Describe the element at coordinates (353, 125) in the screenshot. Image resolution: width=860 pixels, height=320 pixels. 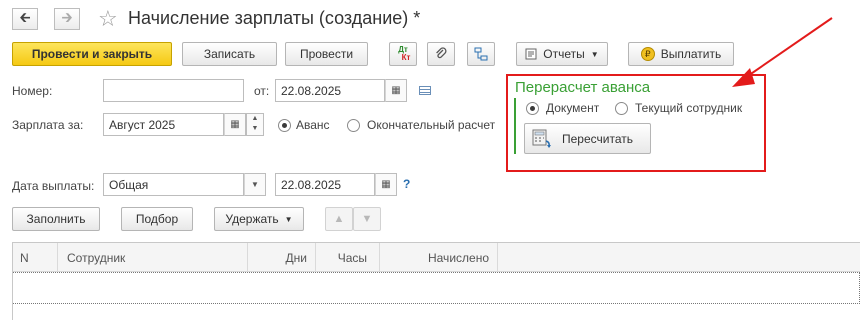
I see `final-payment-radio` at that location.